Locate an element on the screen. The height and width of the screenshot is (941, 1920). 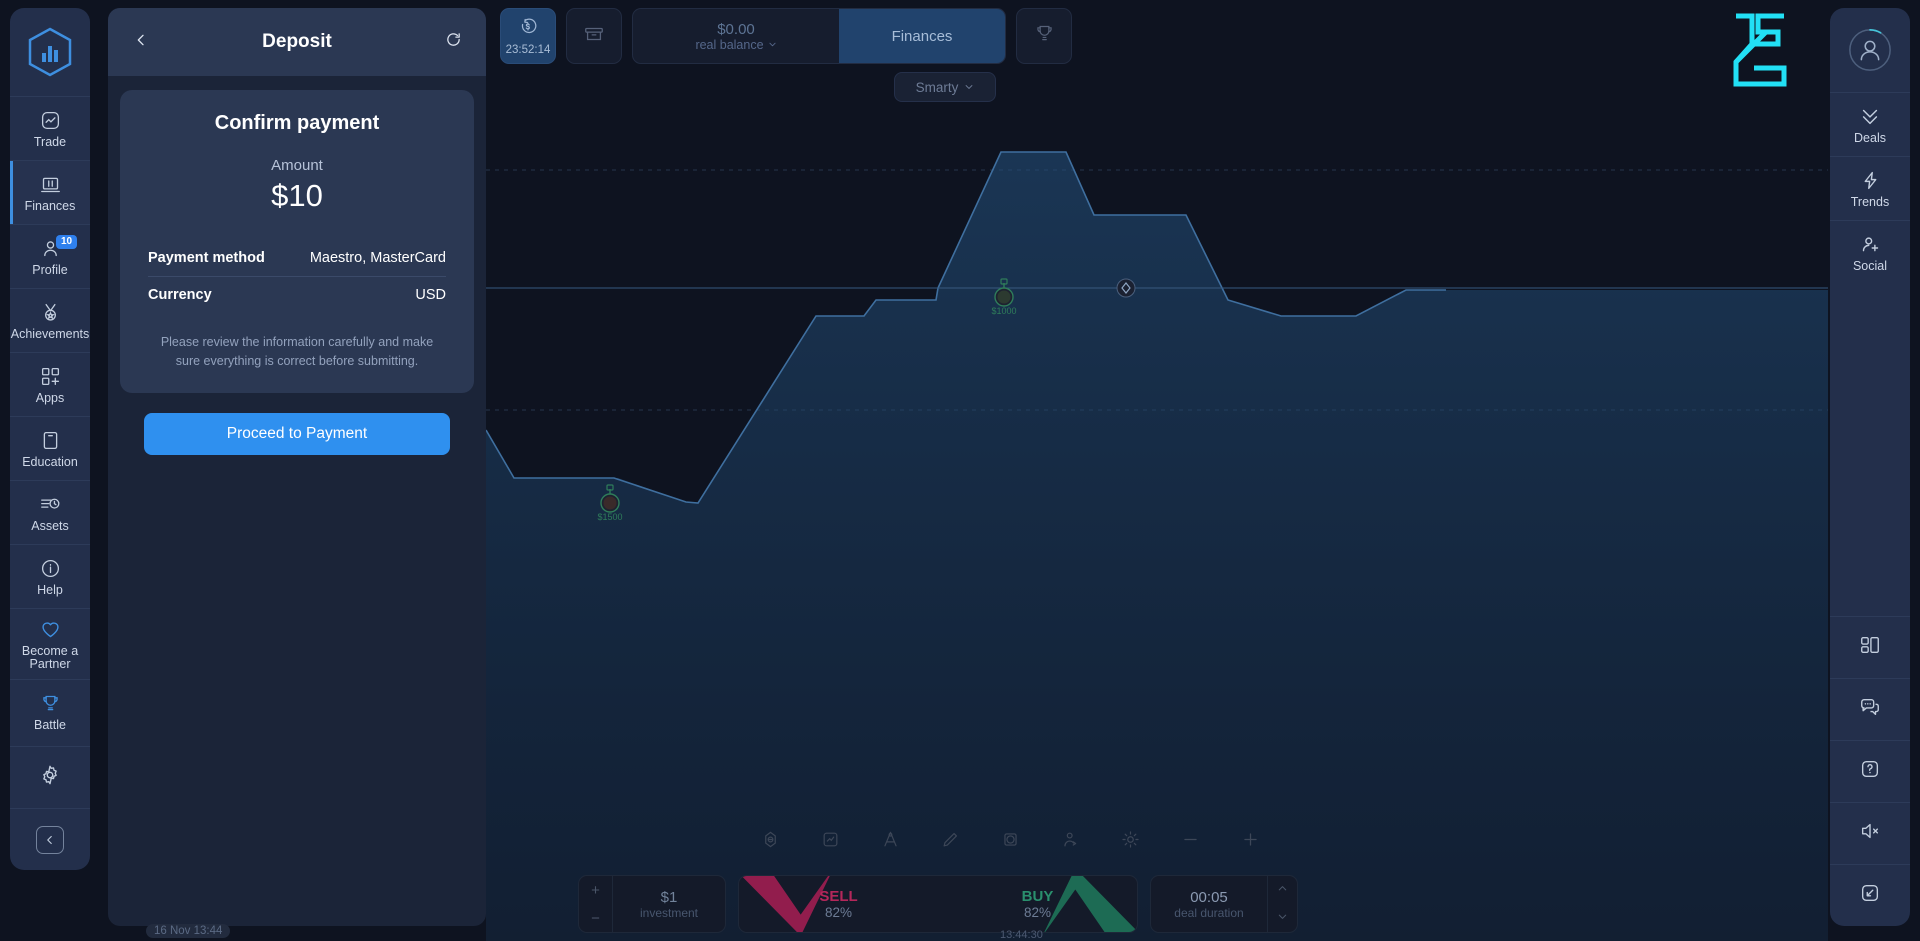
gear-icon is located at coordinates (50, 777).